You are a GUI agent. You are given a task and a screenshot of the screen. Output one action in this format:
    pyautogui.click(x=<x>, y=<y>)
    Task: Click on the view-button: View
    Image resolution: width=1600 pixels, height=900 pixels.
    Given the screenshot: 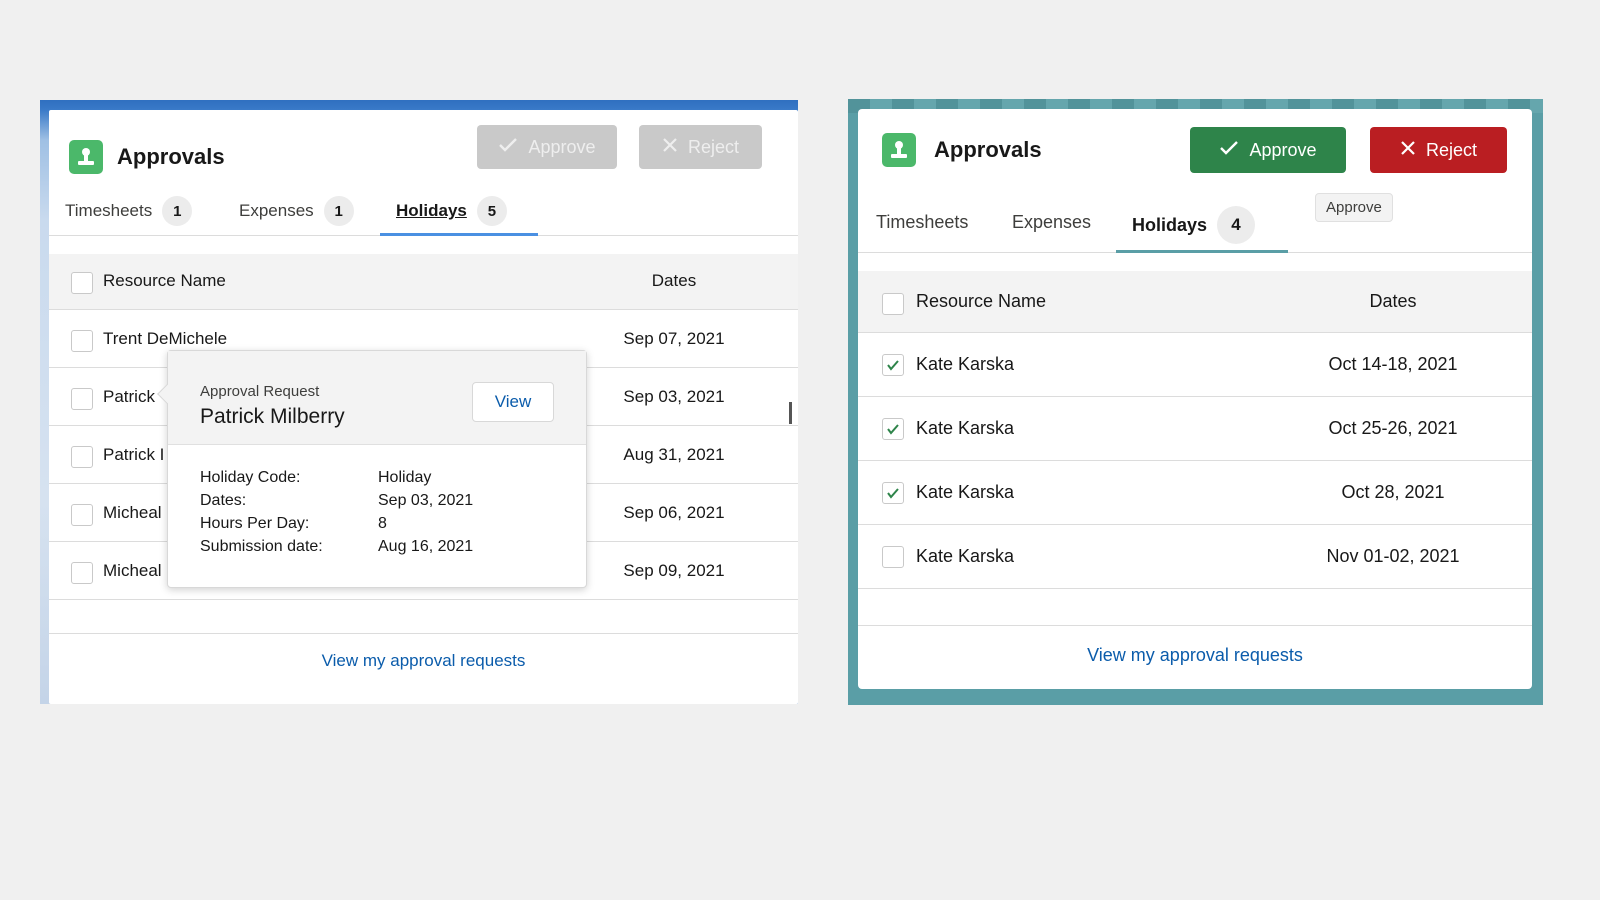 What is the action you would take?
    pyautogui.click(x=513, y=402)
    